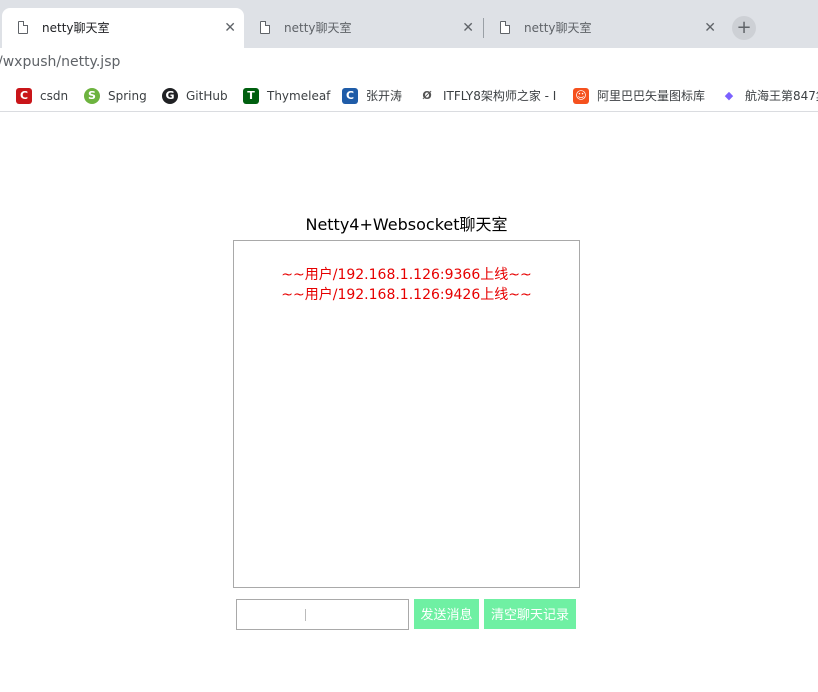 Image resolution: width=818 pixels, height=692 pixels. I want to click on bookmark-github: G GitHub, so click(195, 96).